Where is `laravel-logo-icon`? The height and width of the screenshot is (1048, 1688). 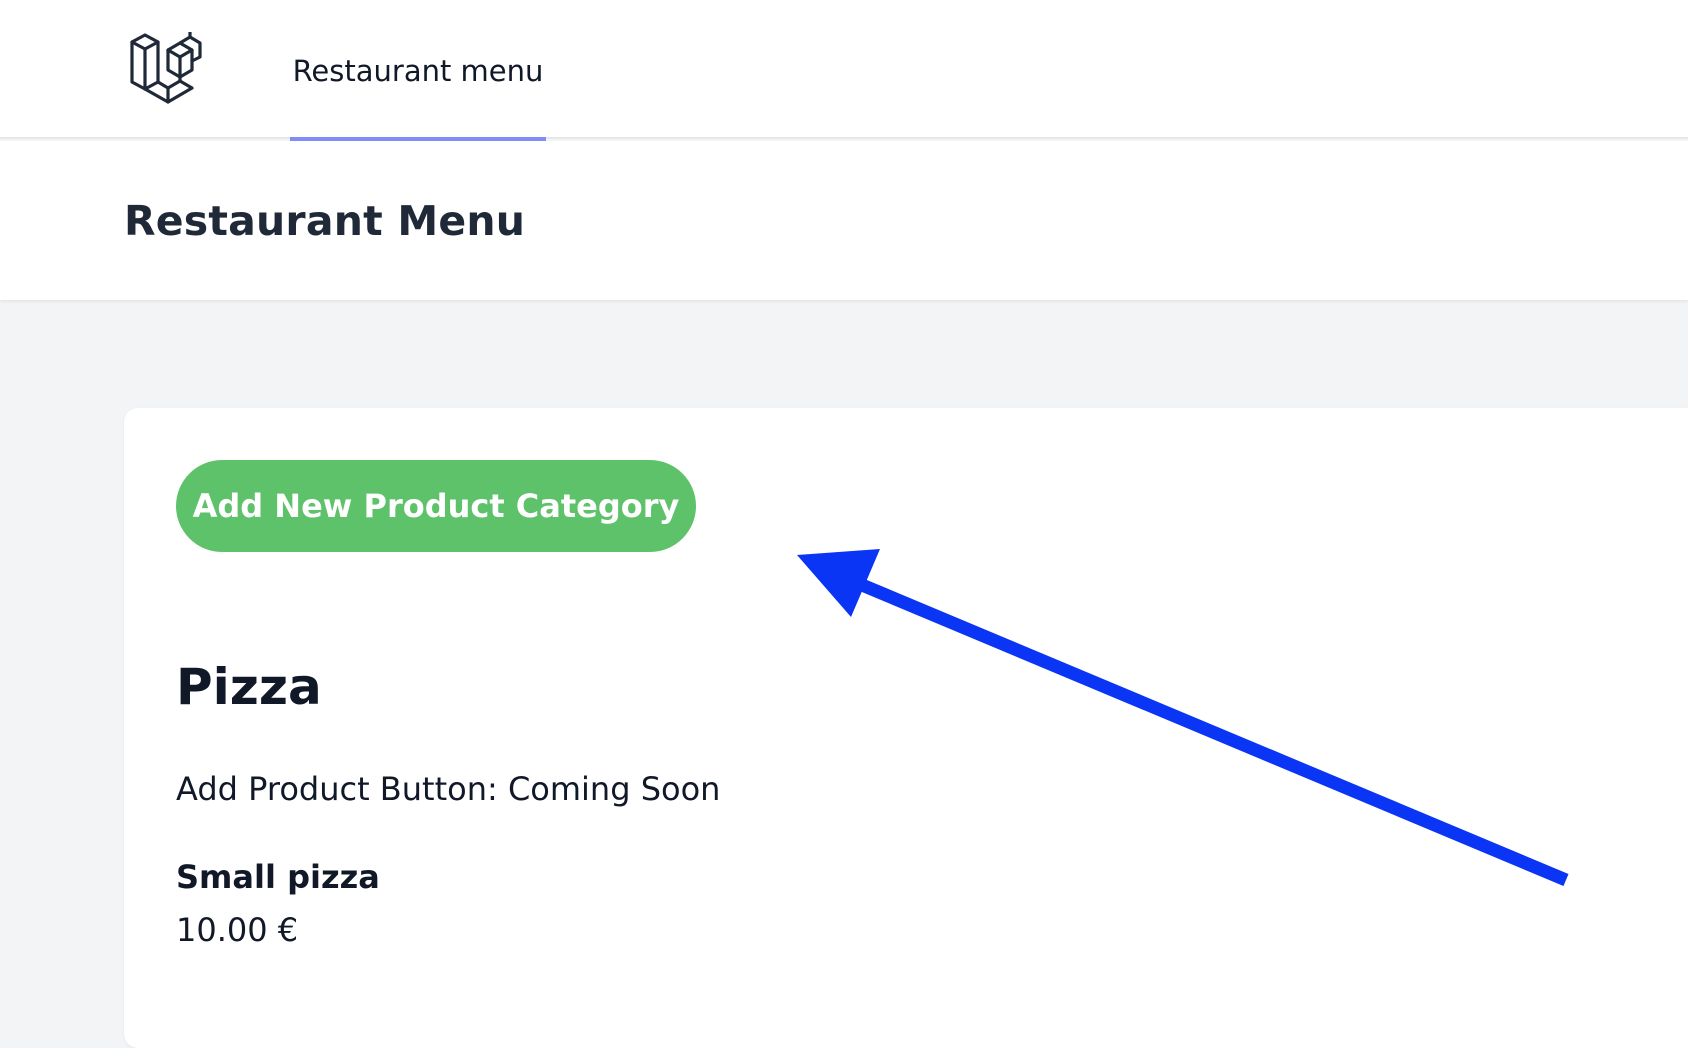
laravel-logo-icon is located at coordinates (166, 67).